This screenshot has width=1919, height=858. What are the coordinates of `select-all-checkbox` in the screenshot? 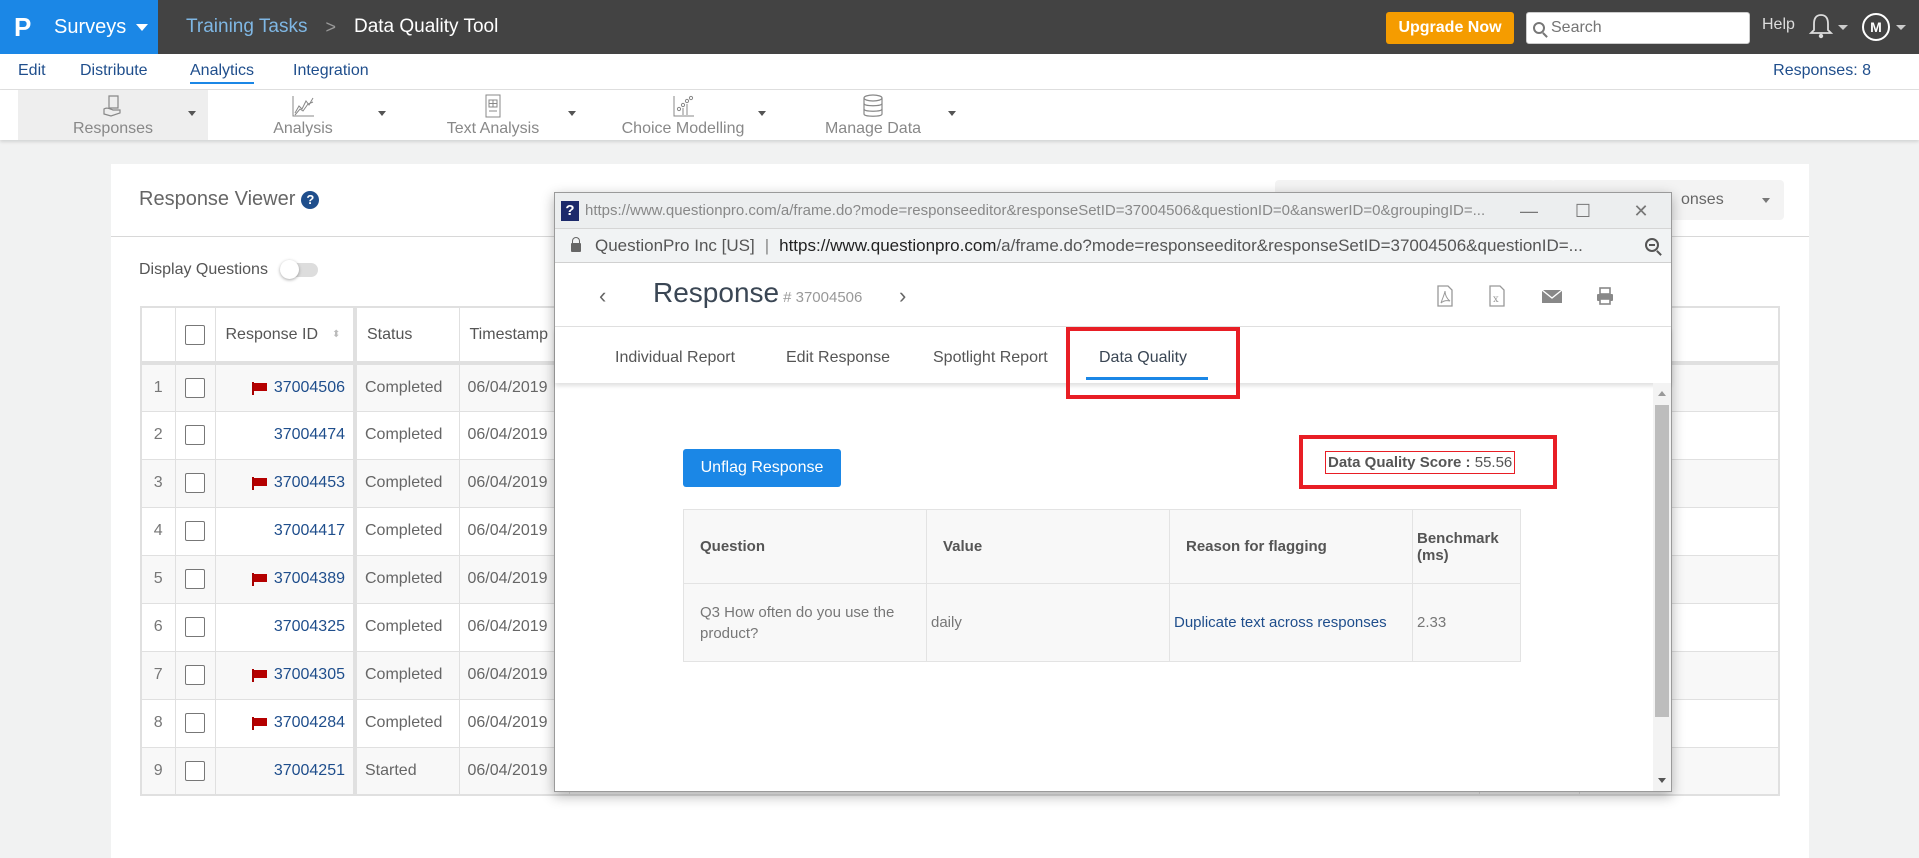 It's located at (195, 334).